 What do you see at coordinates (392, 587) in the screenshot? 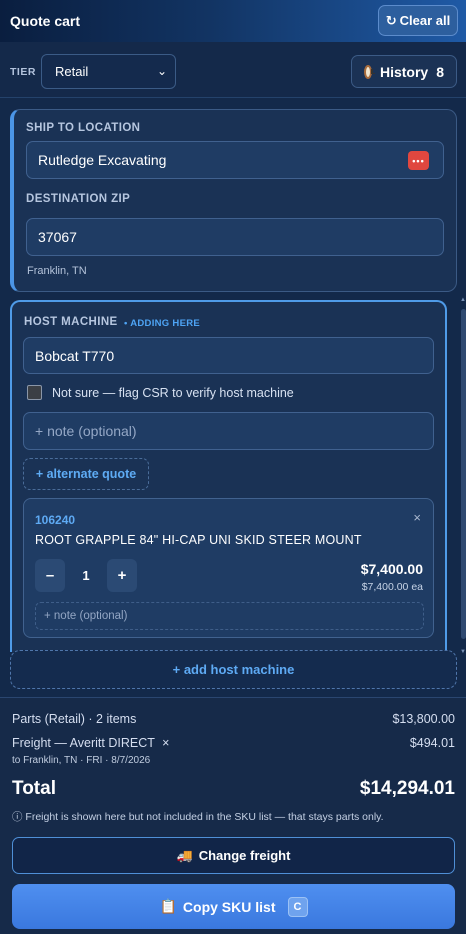
I see `line-item-unit-price: $7,400.00 ea` at bounding box center [392, 587].